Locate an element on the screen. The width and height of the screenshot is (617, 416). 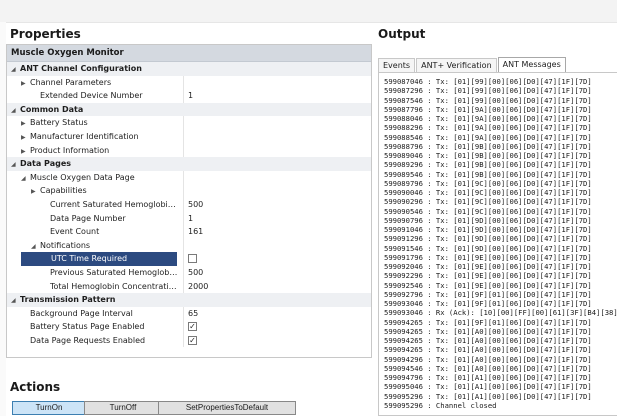
property-label-text: Data Page Requests Enabled is located at coordinates (88, 340).